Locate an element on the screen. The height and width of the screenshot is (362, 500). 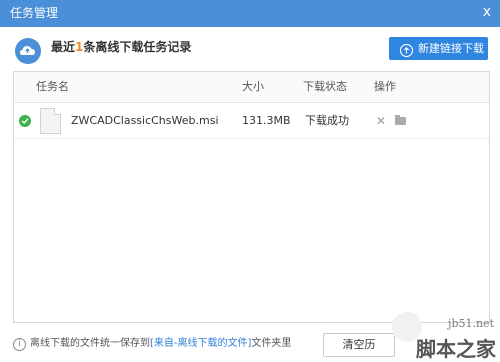
column-header-actions: 操作 is located at coordinates (385, 86).